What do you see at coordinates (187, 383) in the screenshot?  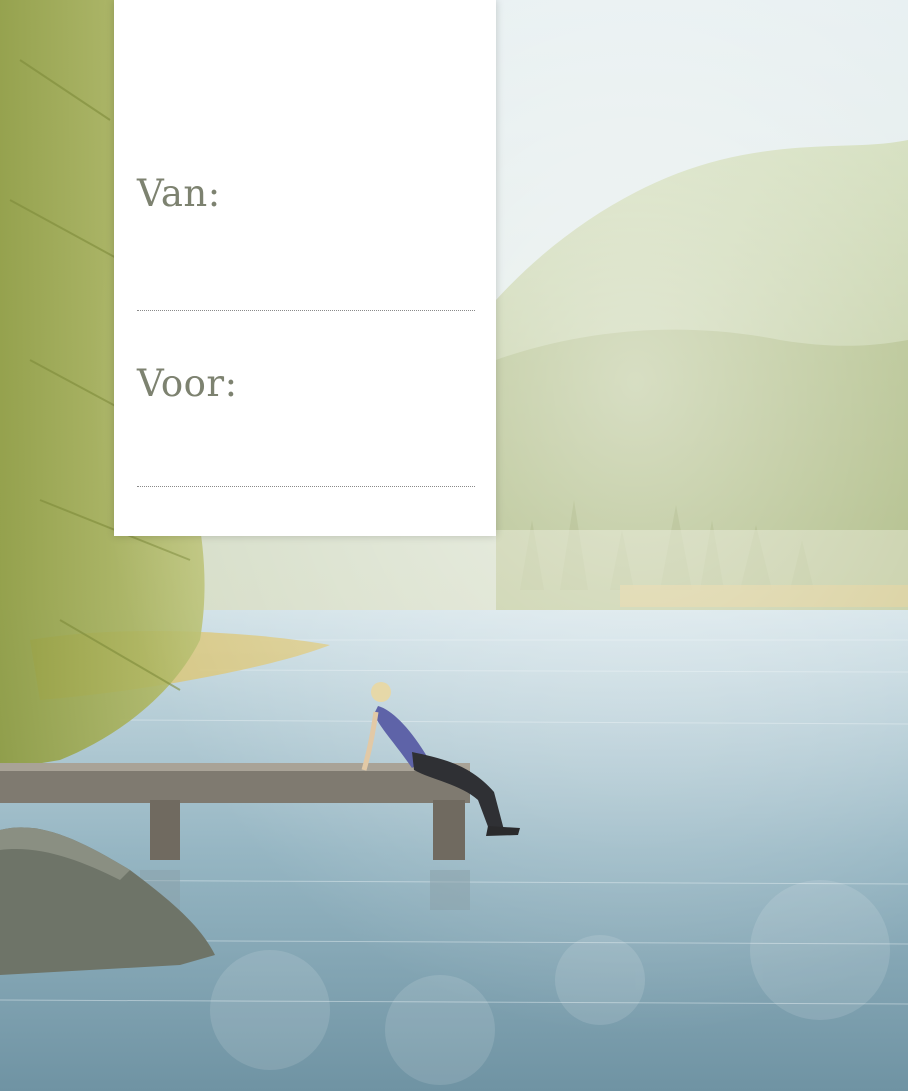 I see `to-label: Voor:` at bounding box center [187, 383].